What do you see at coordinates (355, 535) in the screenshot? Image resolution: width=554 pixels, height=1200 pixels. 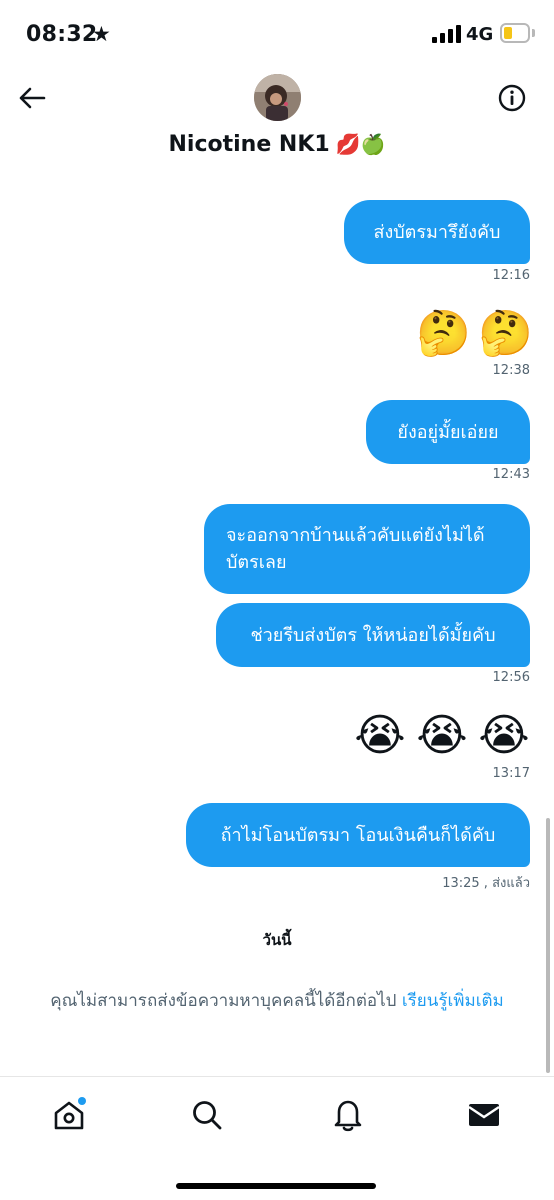 I see `message-line: จะออกจากบ้านแล้วคับแต่ยังไม่ได้` at bounding box center [355, 535].